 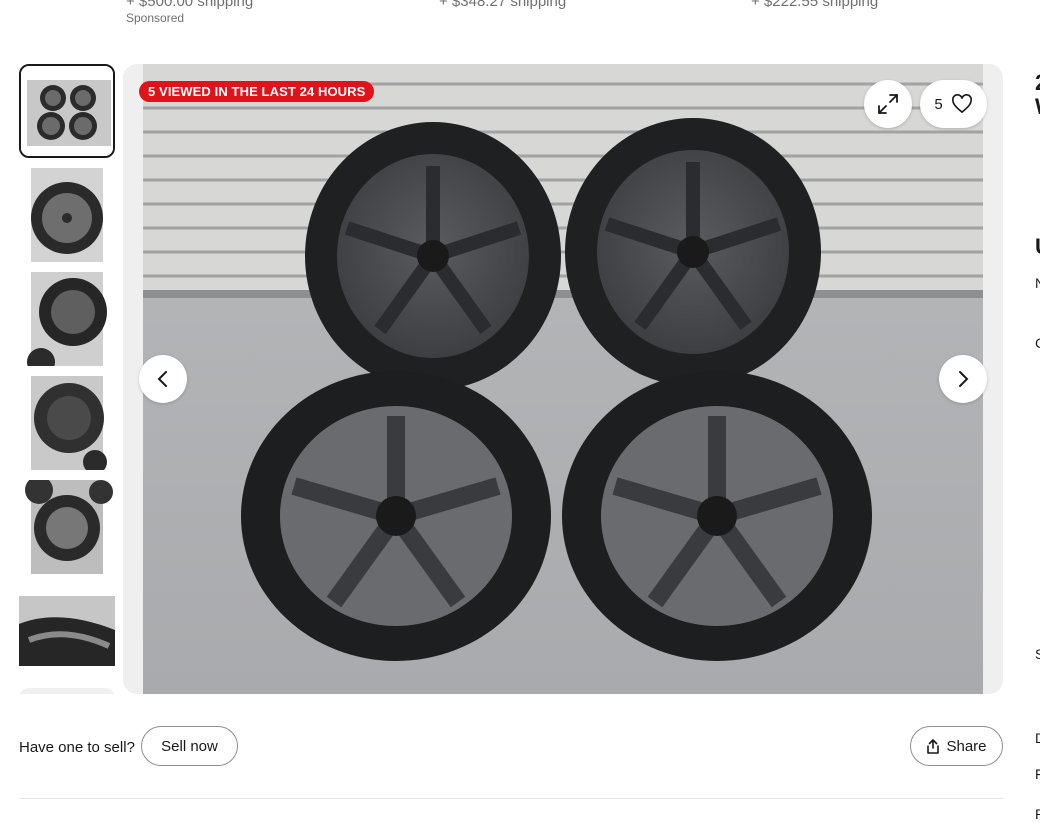 What do you see at coordinates (1037, 738) in the screenshot?
I see `detail-fragment-4: D` at bounding box center [1037, 738].